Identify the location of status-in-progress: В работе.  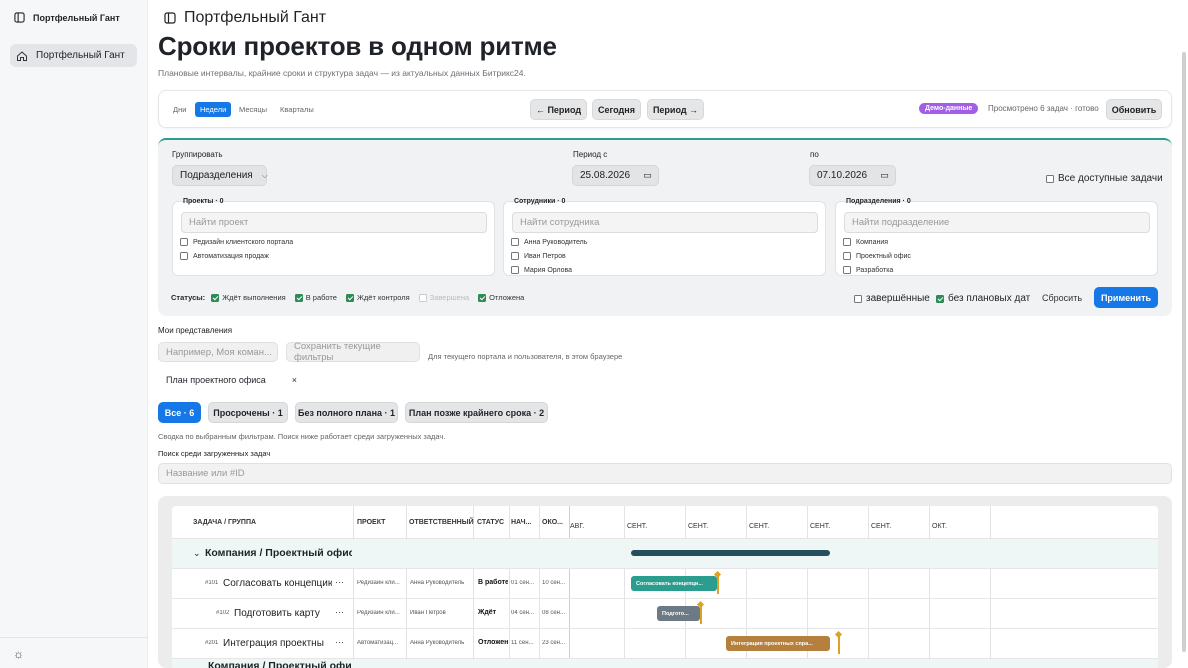
(315, 297).